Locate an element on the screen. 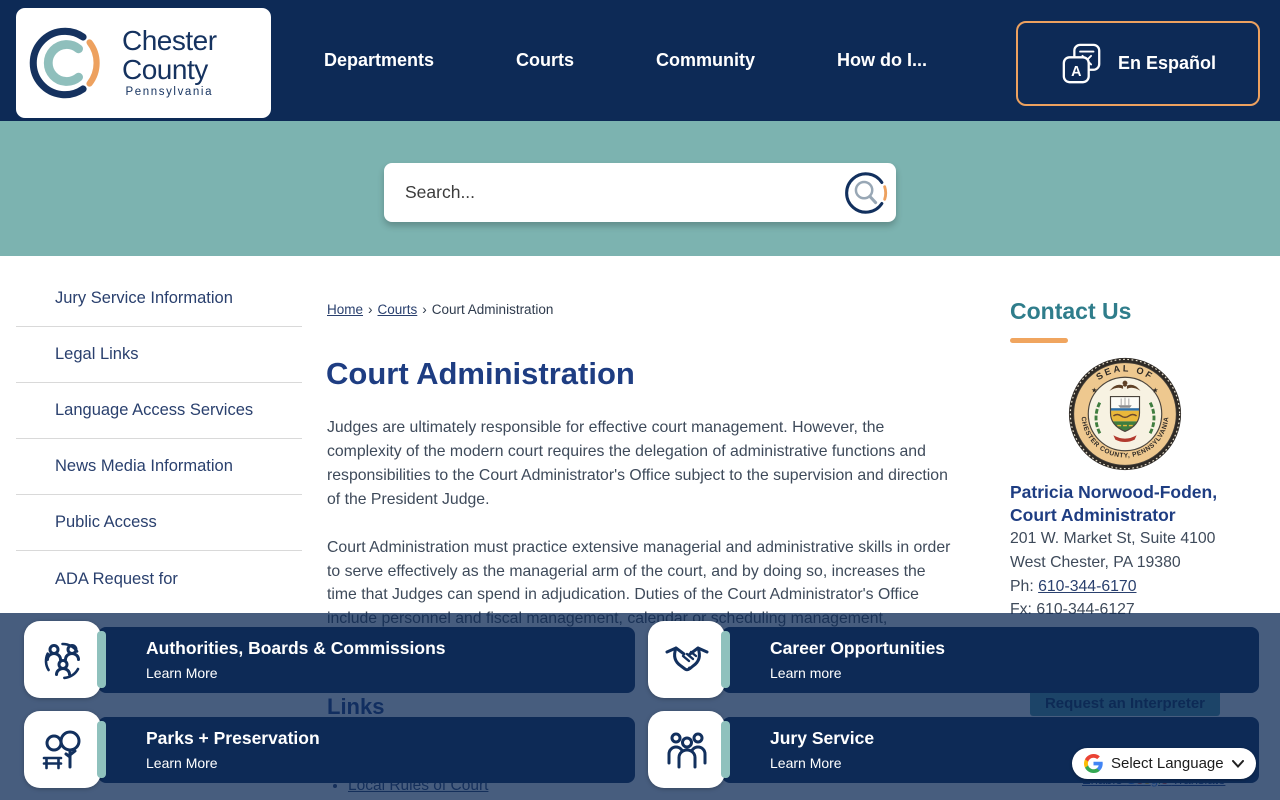 Image resolution: width=1280 pixels, height=800 pixels. breadcrumb-home: Home is located at coordinates (345, 309).